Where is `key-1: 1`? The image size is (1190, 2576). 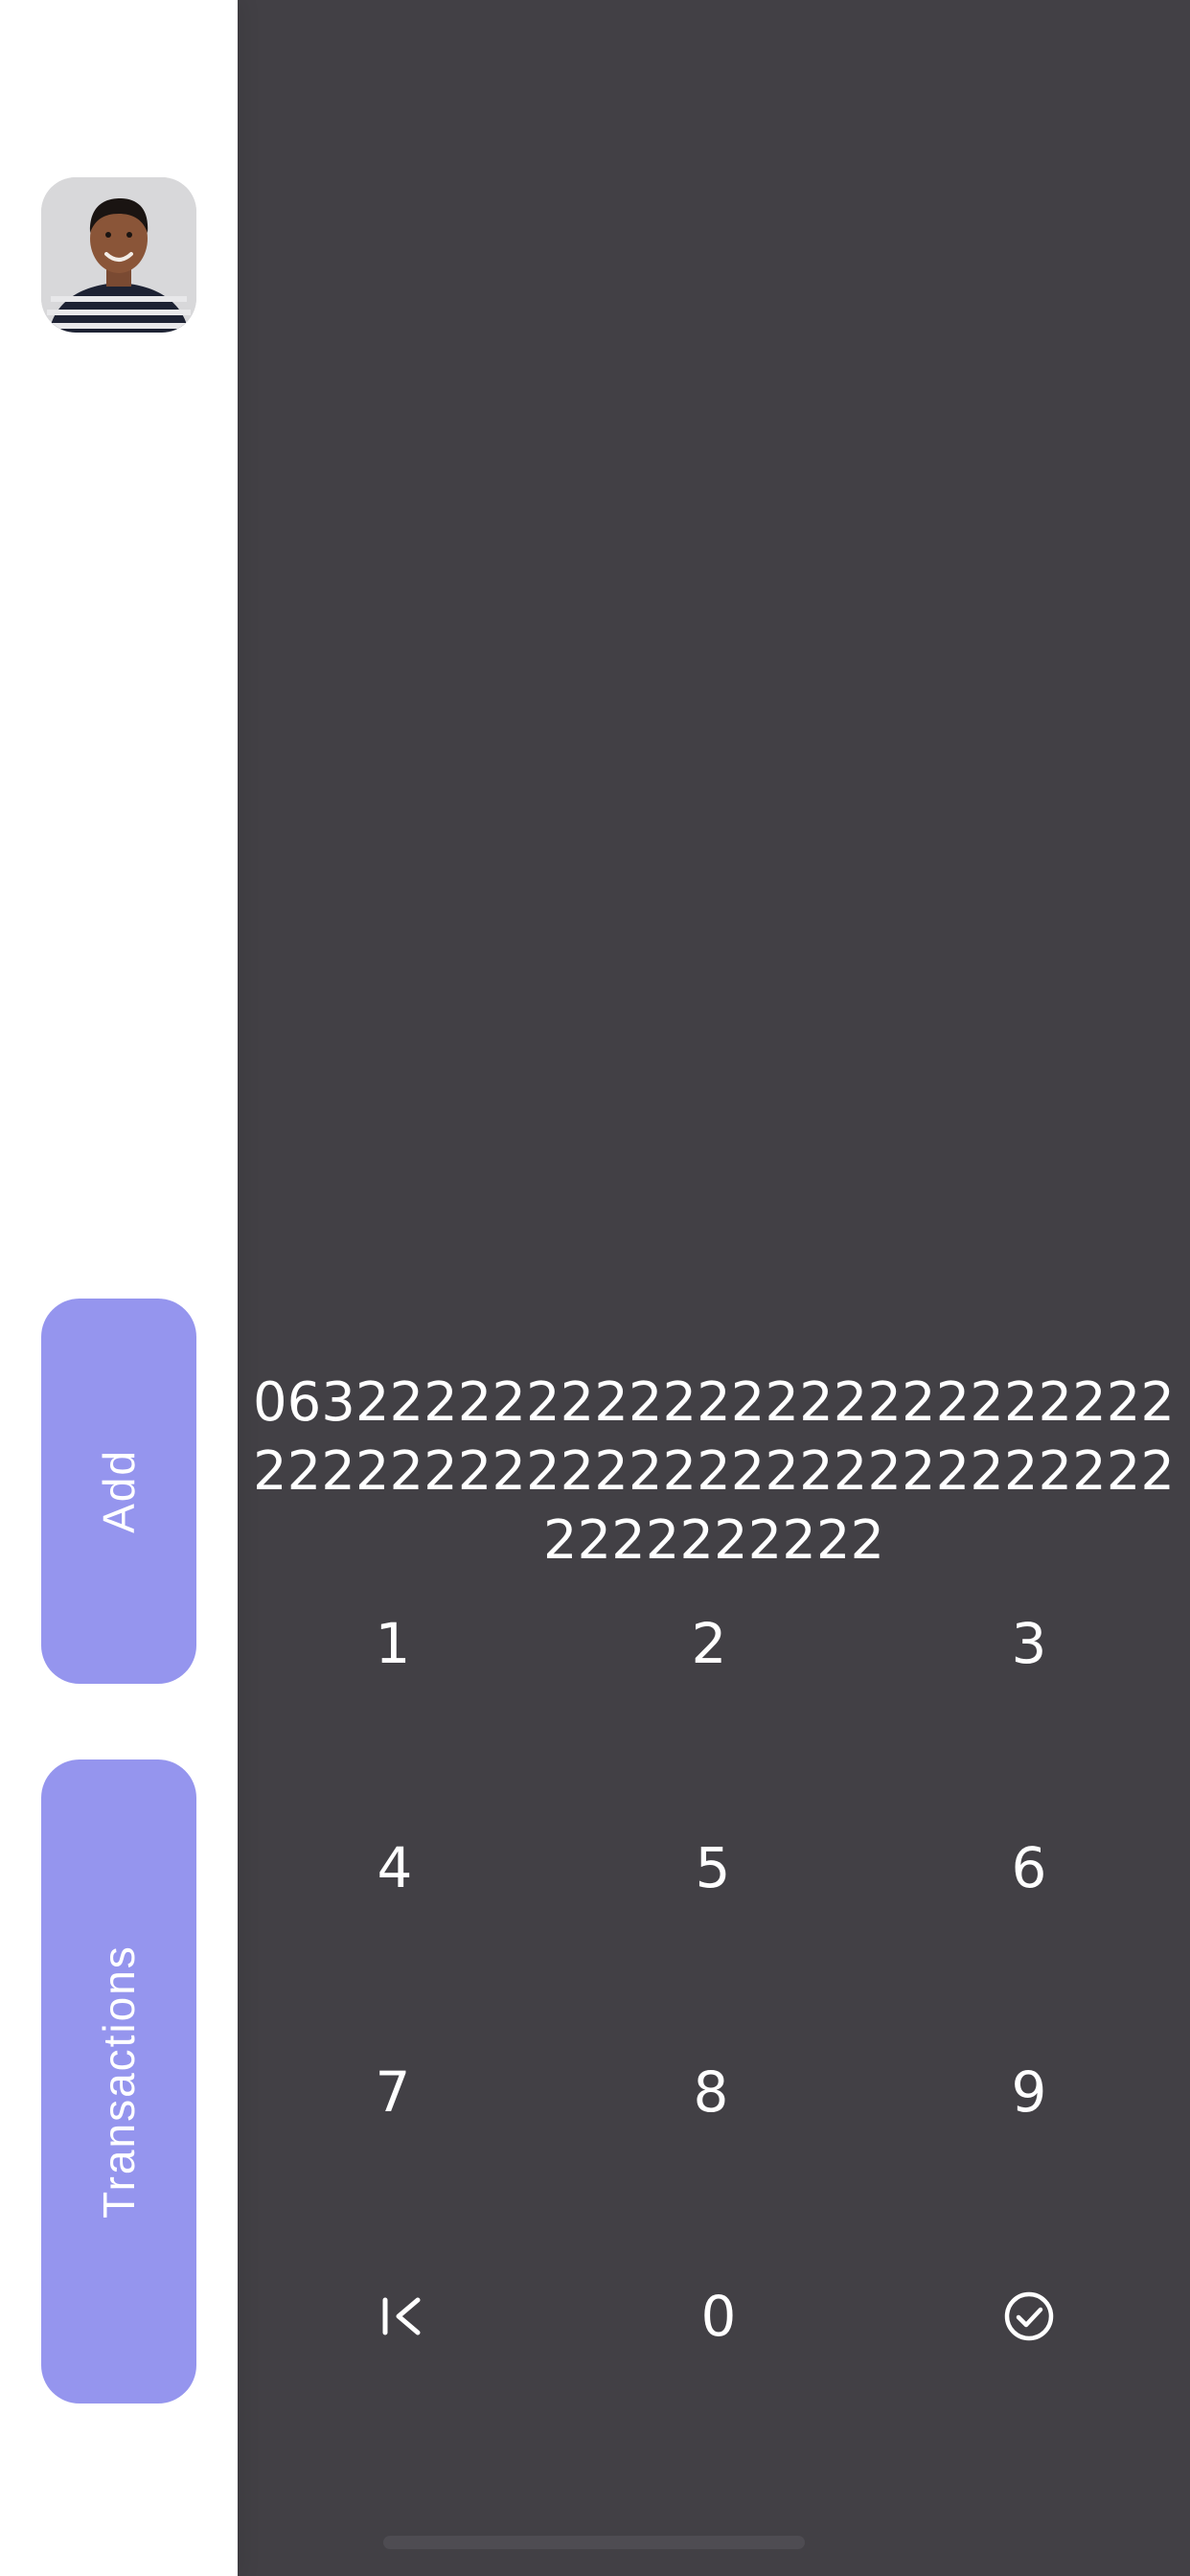
key-1: 1 is located at coordinates (393, 1644).